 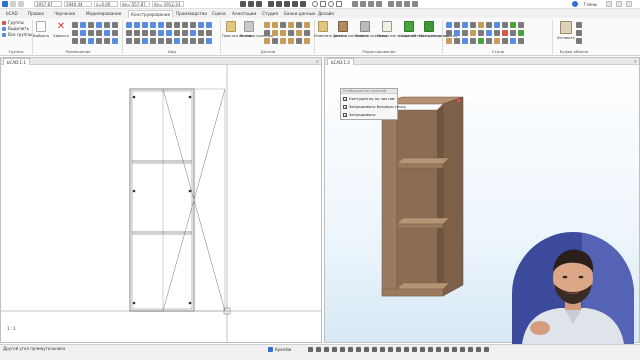 I want to click on groups-button: Группы, so click(x=16, y=22).